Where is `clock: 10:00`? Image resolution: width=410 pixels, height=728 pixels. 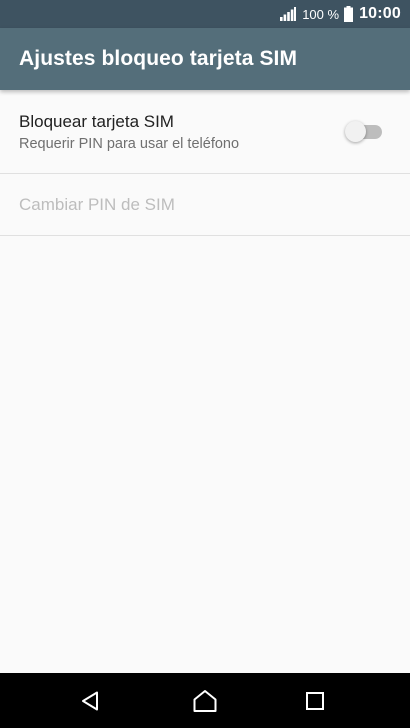 clock: 10:00 is located at coordinates (380, 13).